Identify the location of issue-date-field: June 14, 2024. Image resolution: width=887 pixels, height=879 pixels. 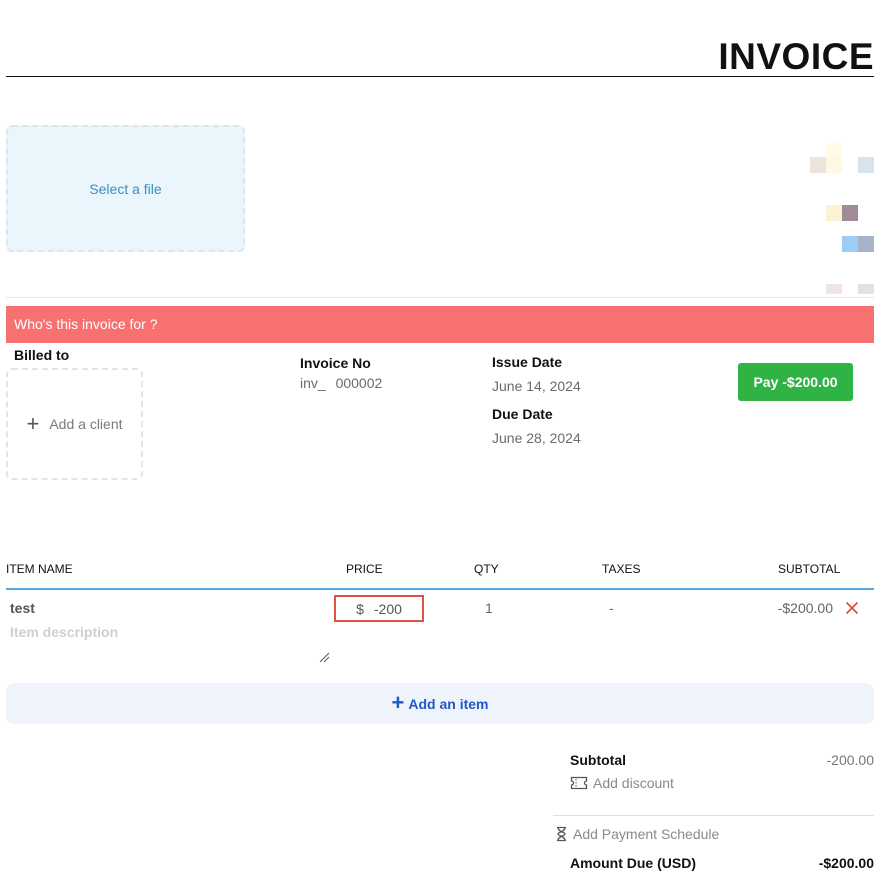
(536, 386).